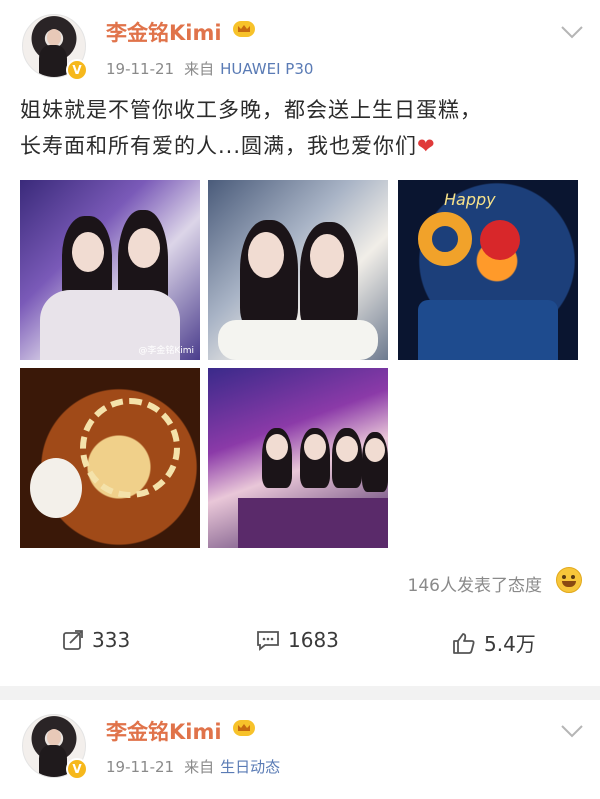  I want to click on post-meta: 19-11-21 来自 HUAWEI P30, so click(214, 68).